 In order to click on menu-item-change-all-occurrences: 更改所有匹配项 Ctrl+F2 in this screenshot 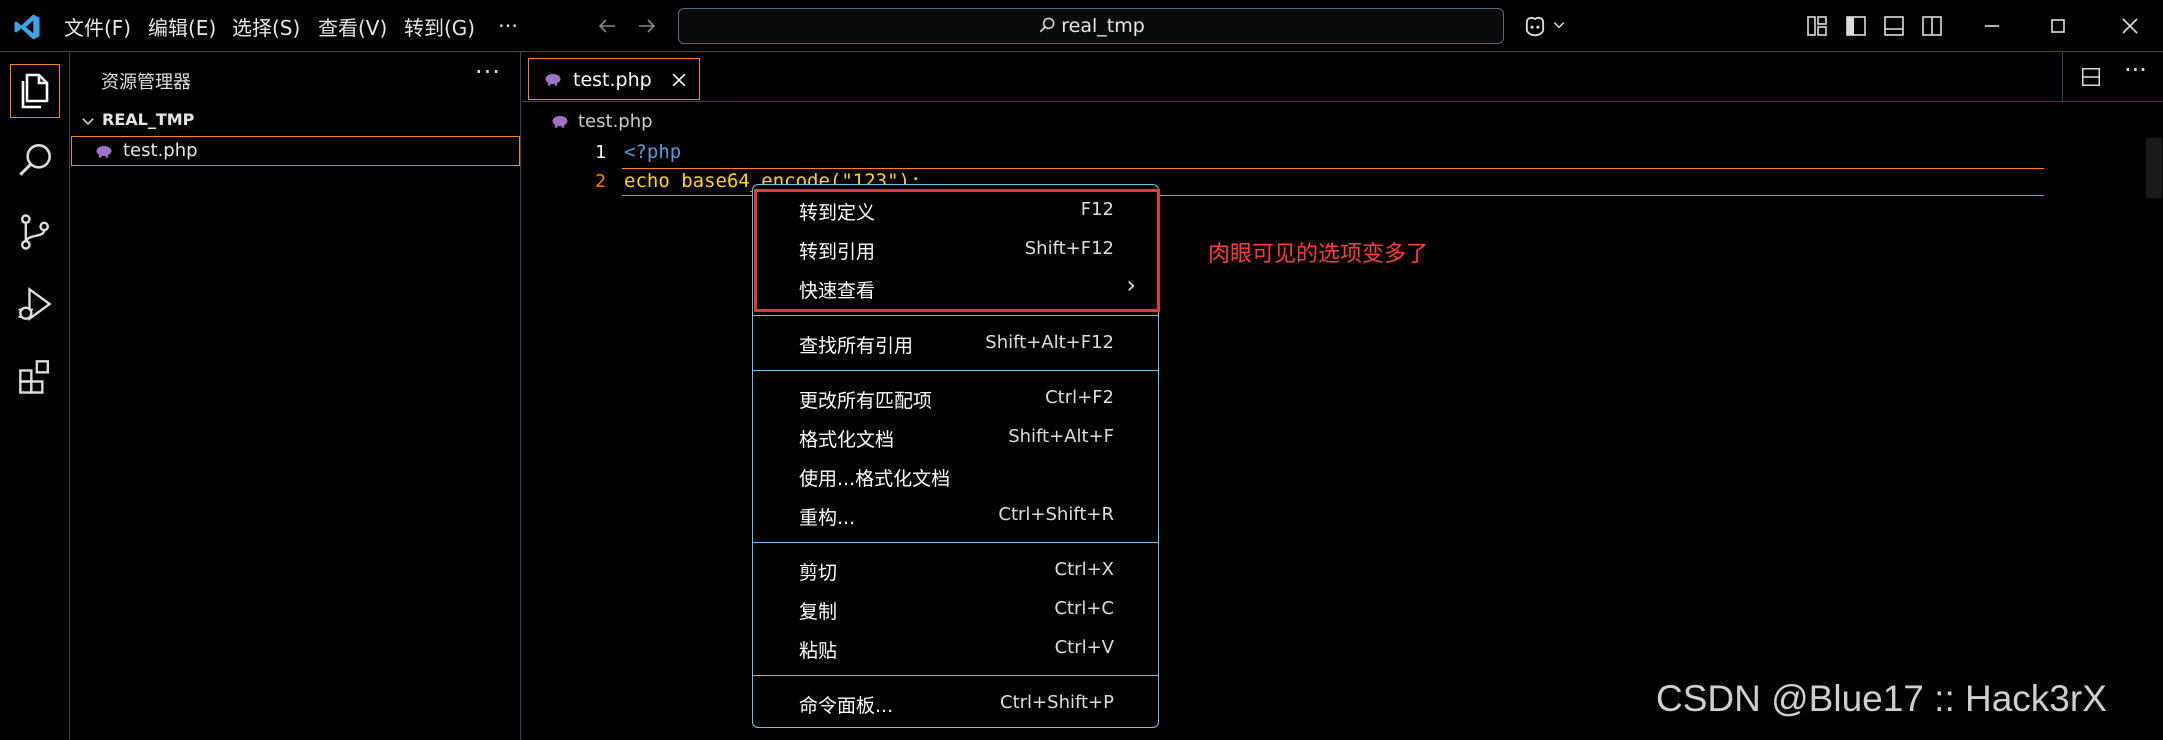, I will do `click(955, 398)`.